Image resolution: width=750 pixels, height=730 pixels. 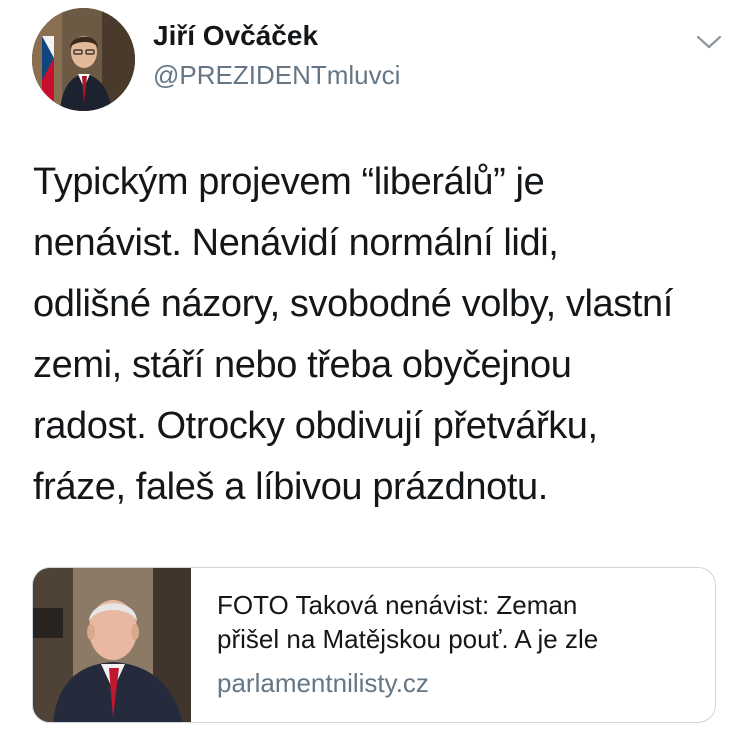 What do you see at coordinates (290, 487) in the screenshot?
I see `tweet-text-line: fráze, faleš a líbivou prázdnotu.` at bounding box center [290, 487].